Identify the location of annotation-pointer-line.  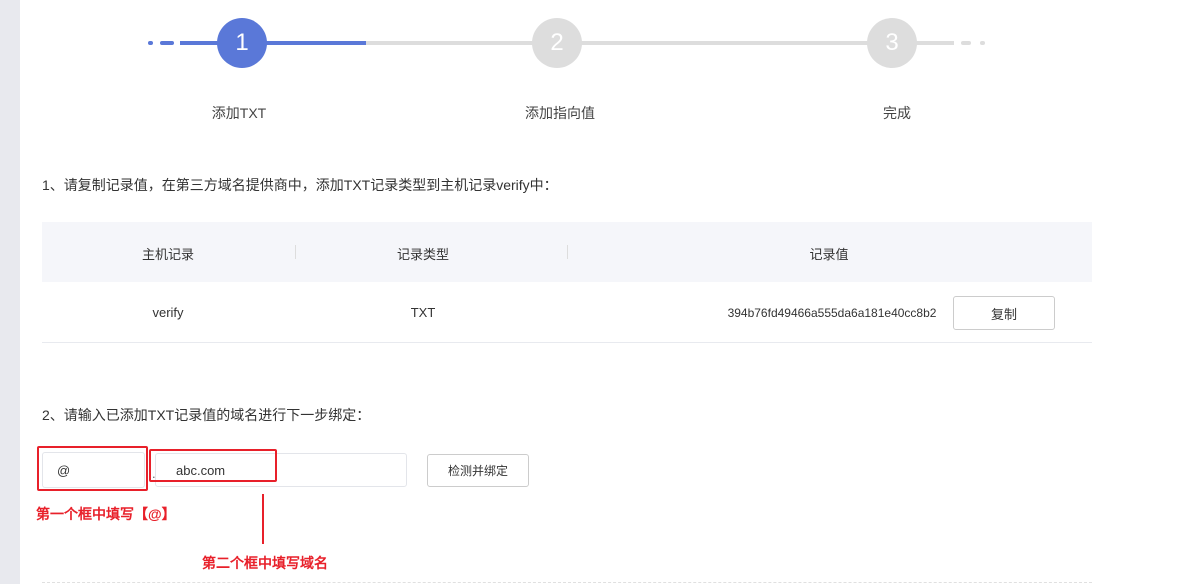
(263, 519).